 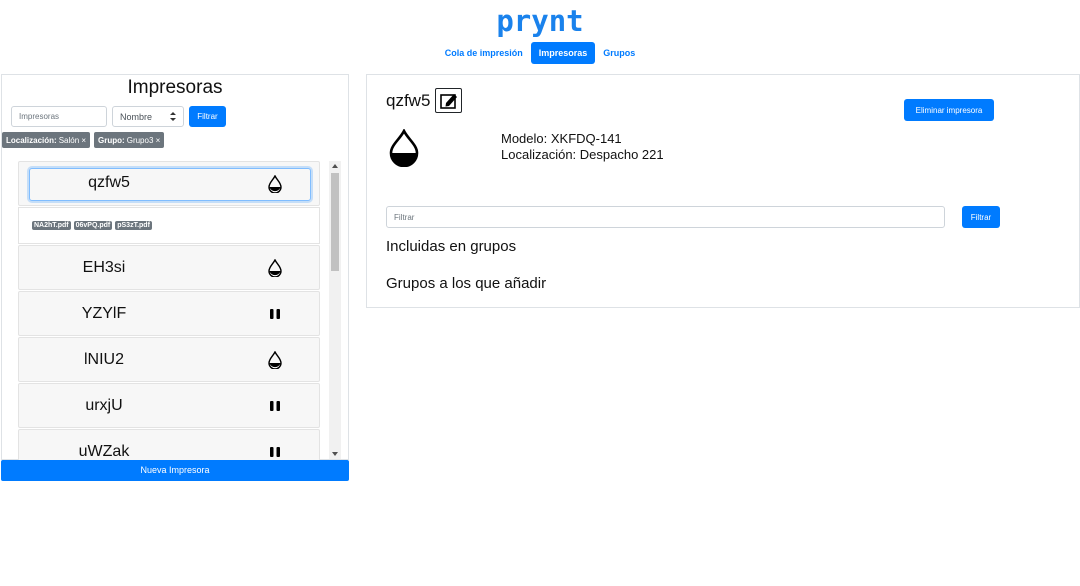 What do you see at coordinates (665, 217) in the screenshot?
I see `group-filter-input: Filtrar` at bounding box center [665, 217].